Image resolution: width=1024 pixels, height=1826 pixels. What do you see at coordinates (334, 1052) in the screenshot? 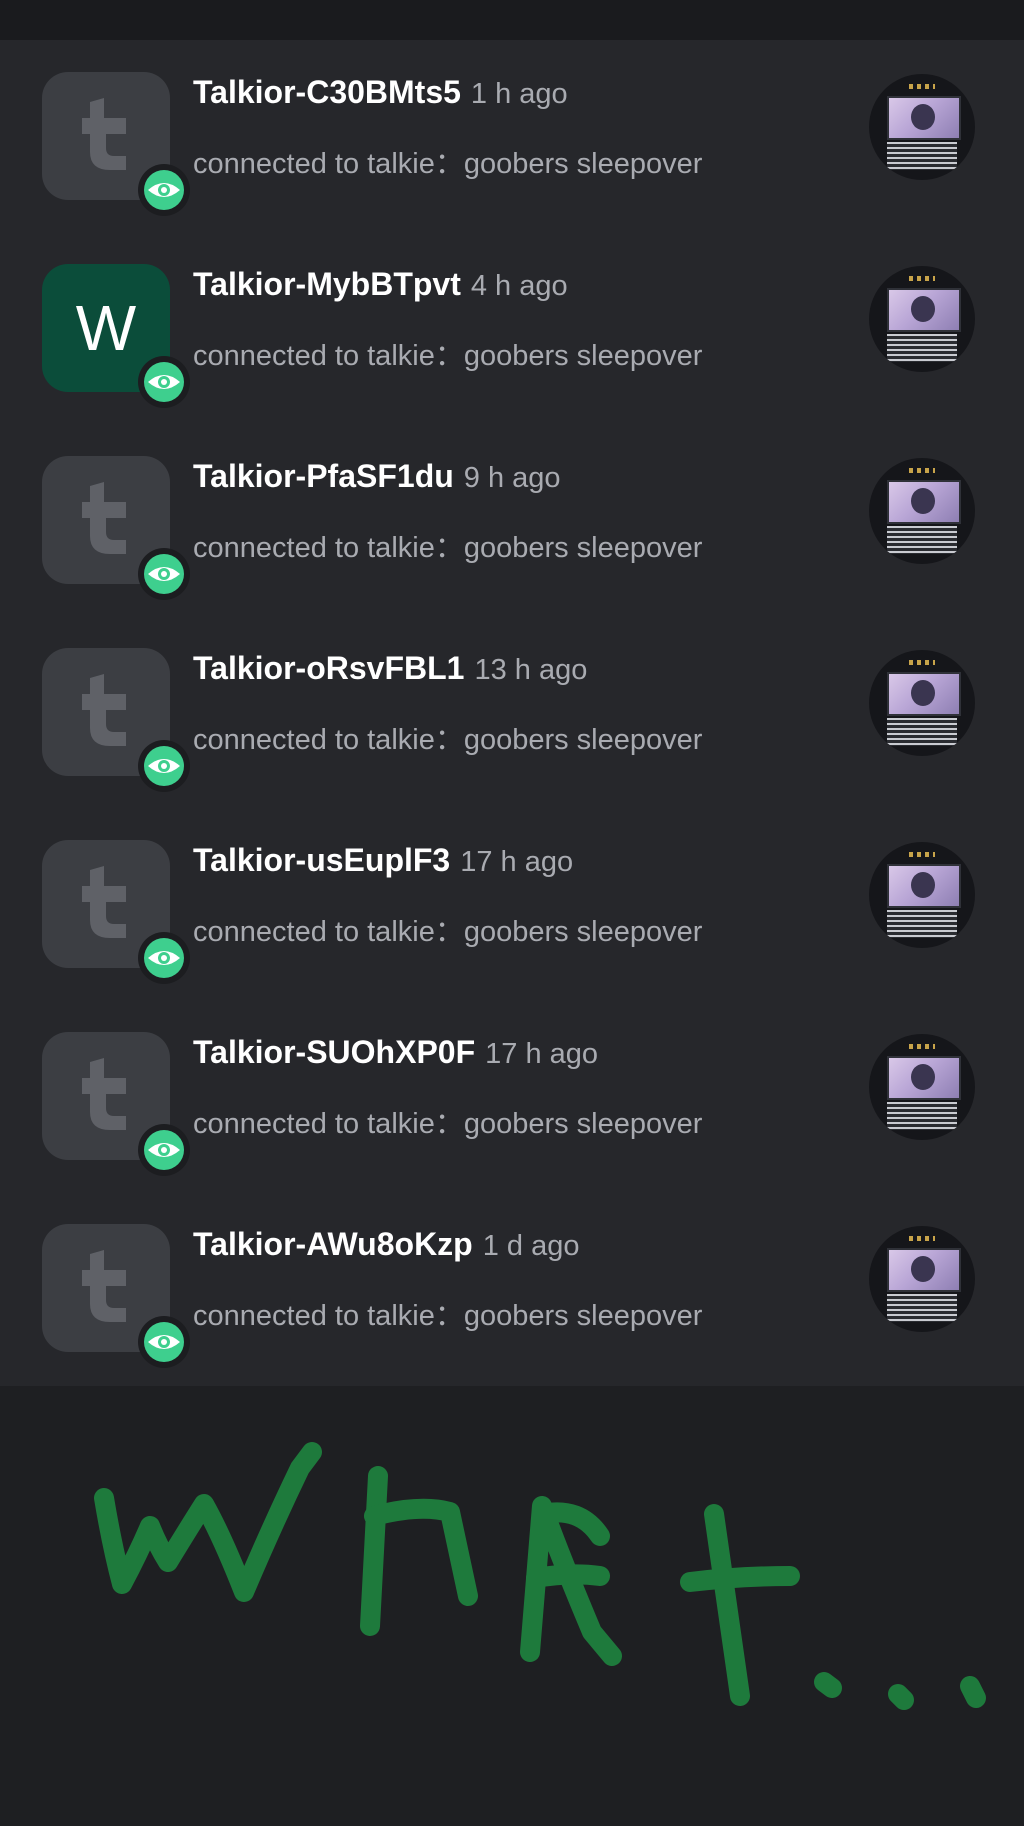
I see `sender-name: Talkior-SUOhXP0F` at bounding box center [334, 1052].